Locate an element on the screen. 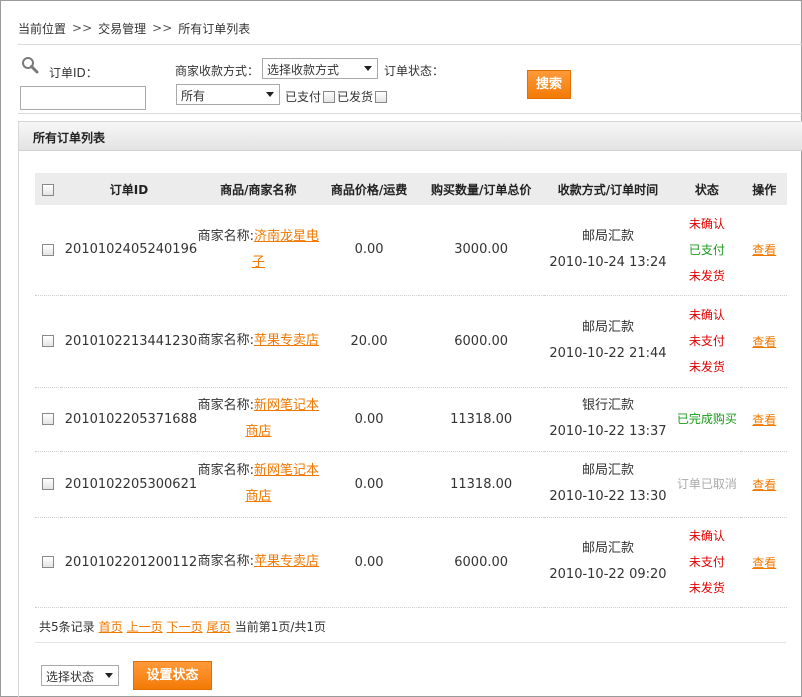 This screenshot has height=697, width=802. paid-checkbox-label: 已支付 is located at coordinates (303, 97).